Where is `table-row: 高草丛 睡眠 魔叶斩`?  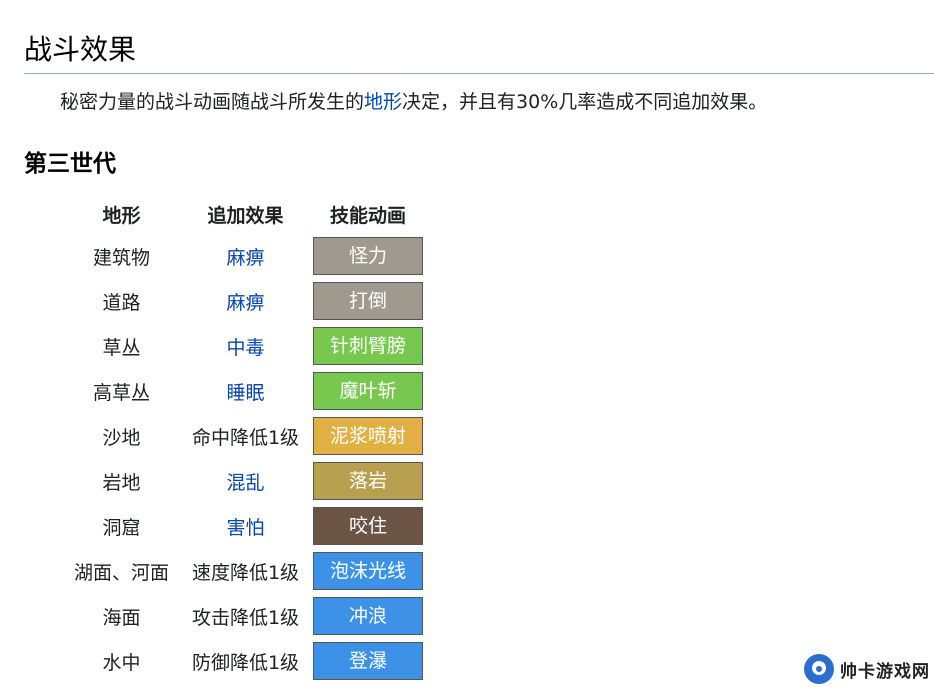 table-row: 高草丛 睡眠 魔叶斩 is located at coordinates (244, 391).